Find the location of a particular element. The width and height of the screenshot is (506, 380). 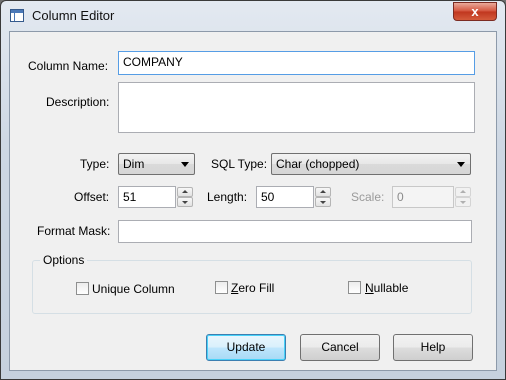

offset-input: 51 is located at coordinates (147, 197).